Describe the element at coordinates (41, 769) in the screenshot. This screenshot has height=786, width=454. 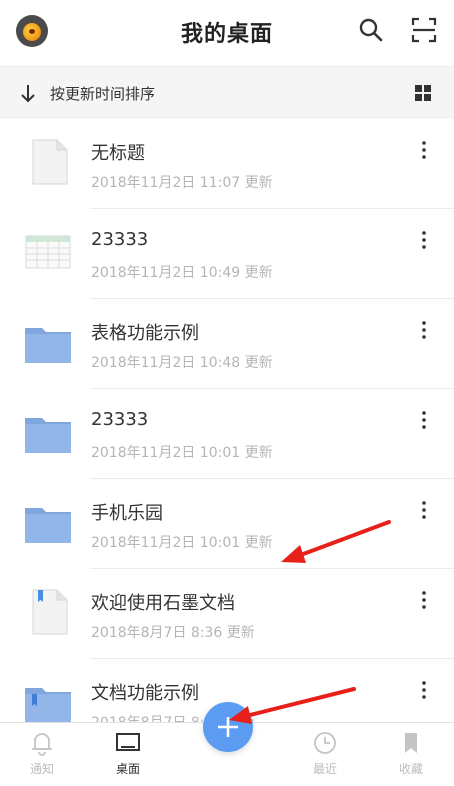
I see `tab-label: 通知` at that location.